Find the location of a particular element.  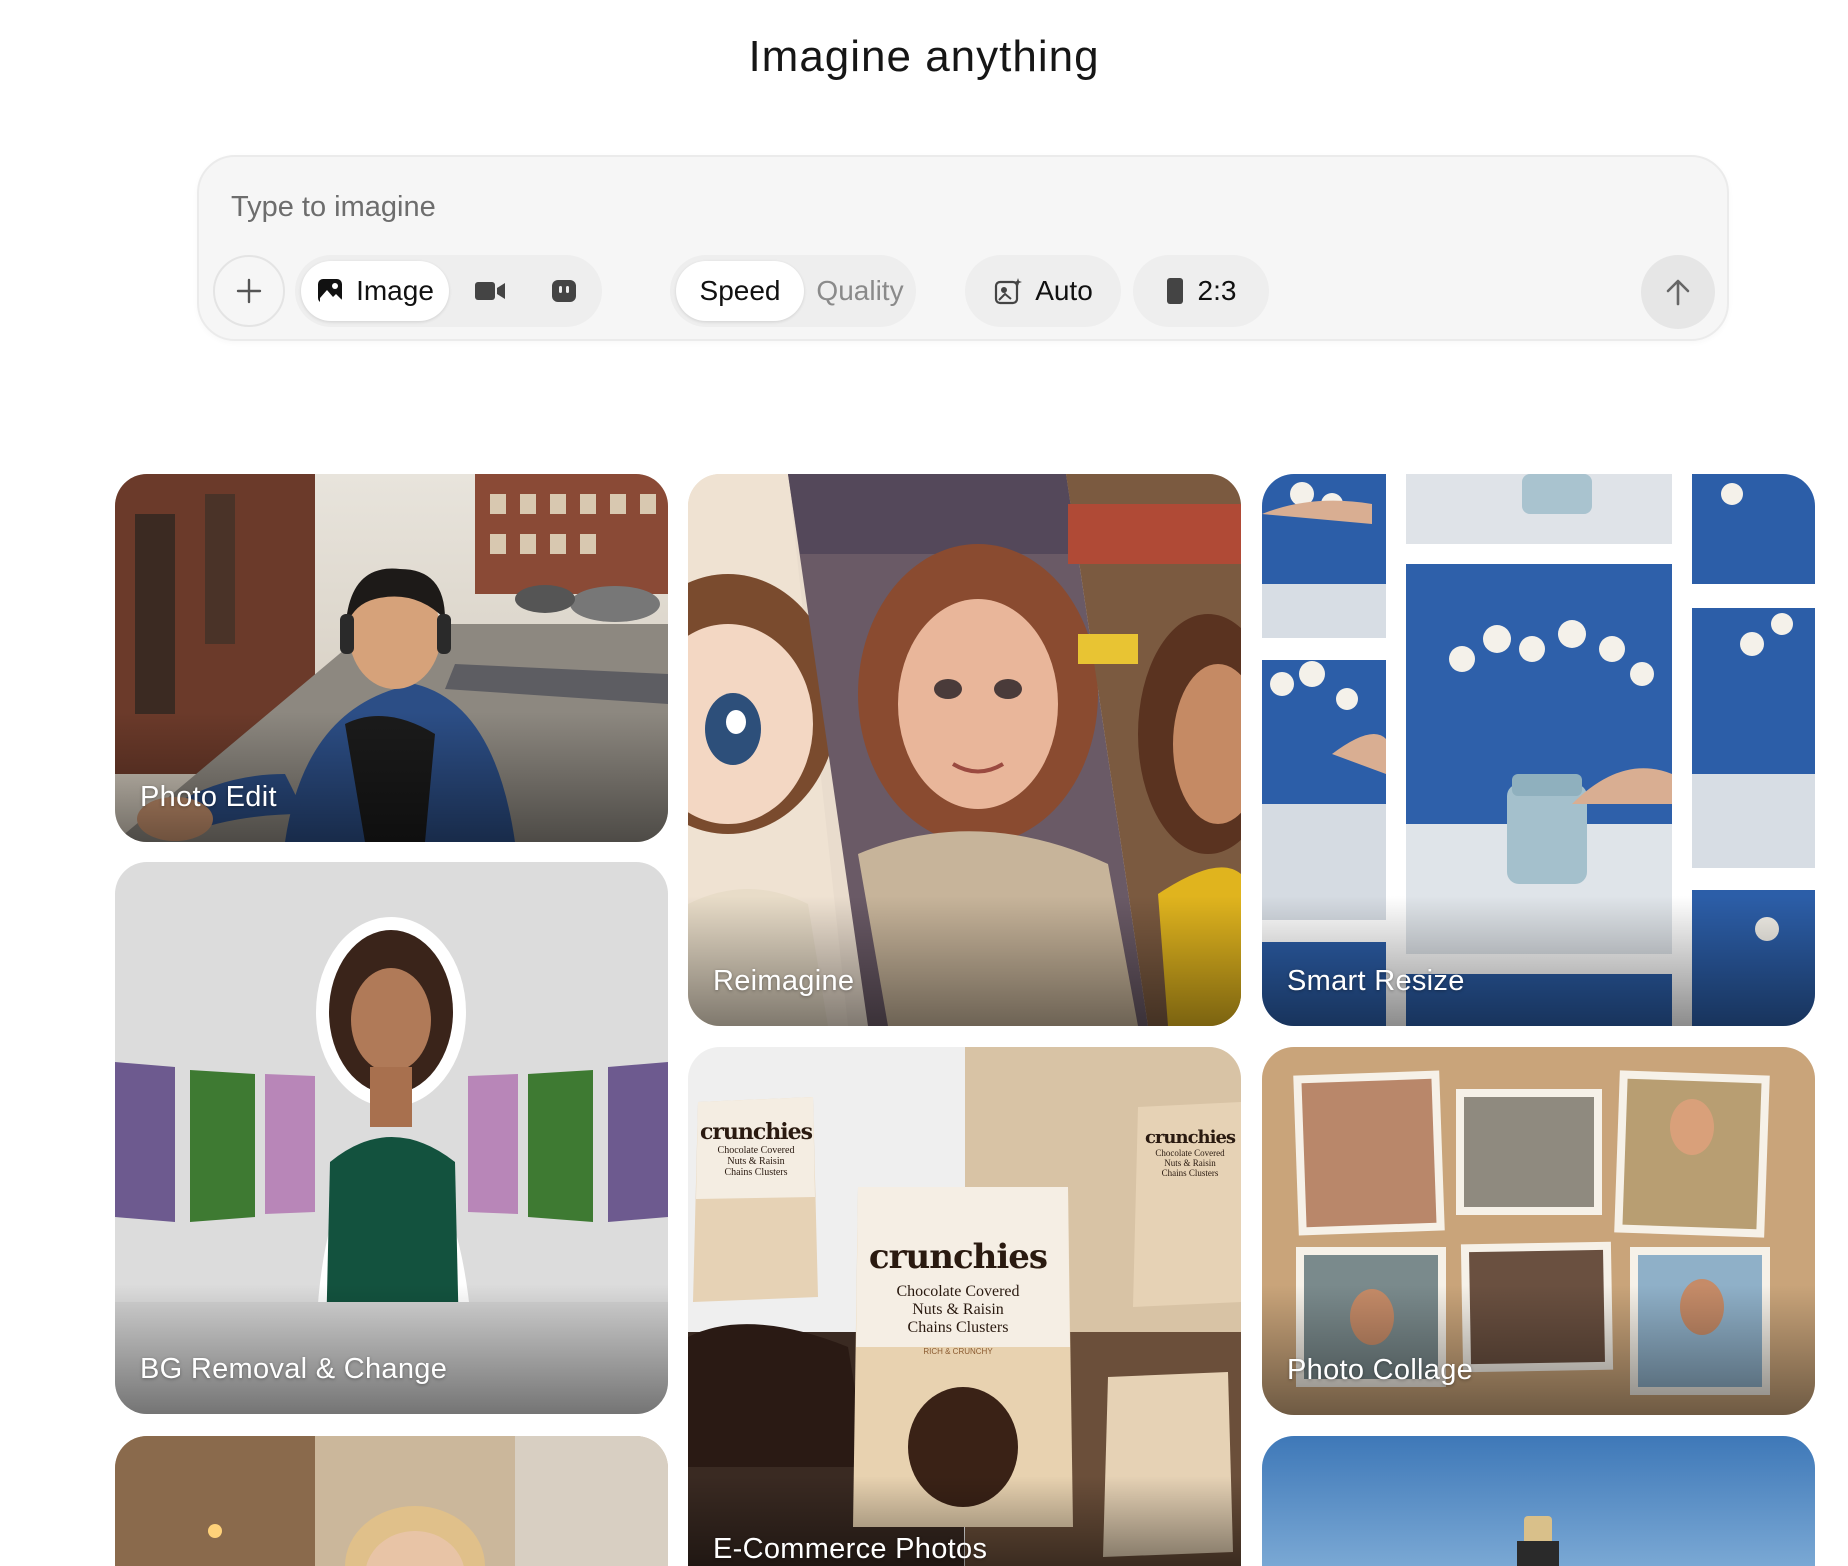

feature-card-photo-collage: Photo Collage is located at coordinates (1538, 1231).